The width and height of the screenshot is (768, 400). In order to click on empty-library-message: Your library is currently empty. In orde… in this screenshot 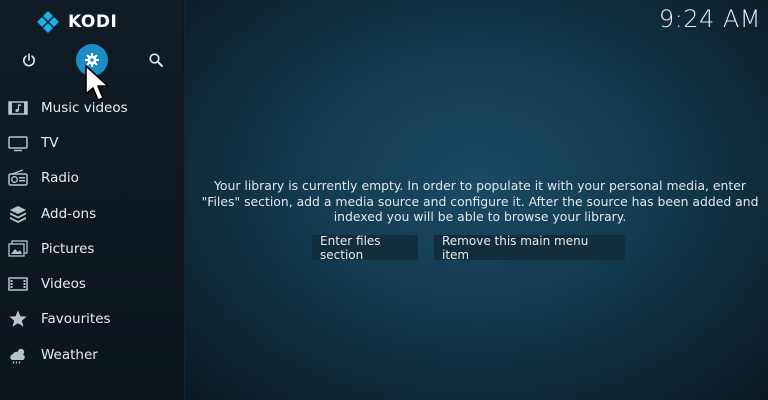, I will do `click(480, 201)`.